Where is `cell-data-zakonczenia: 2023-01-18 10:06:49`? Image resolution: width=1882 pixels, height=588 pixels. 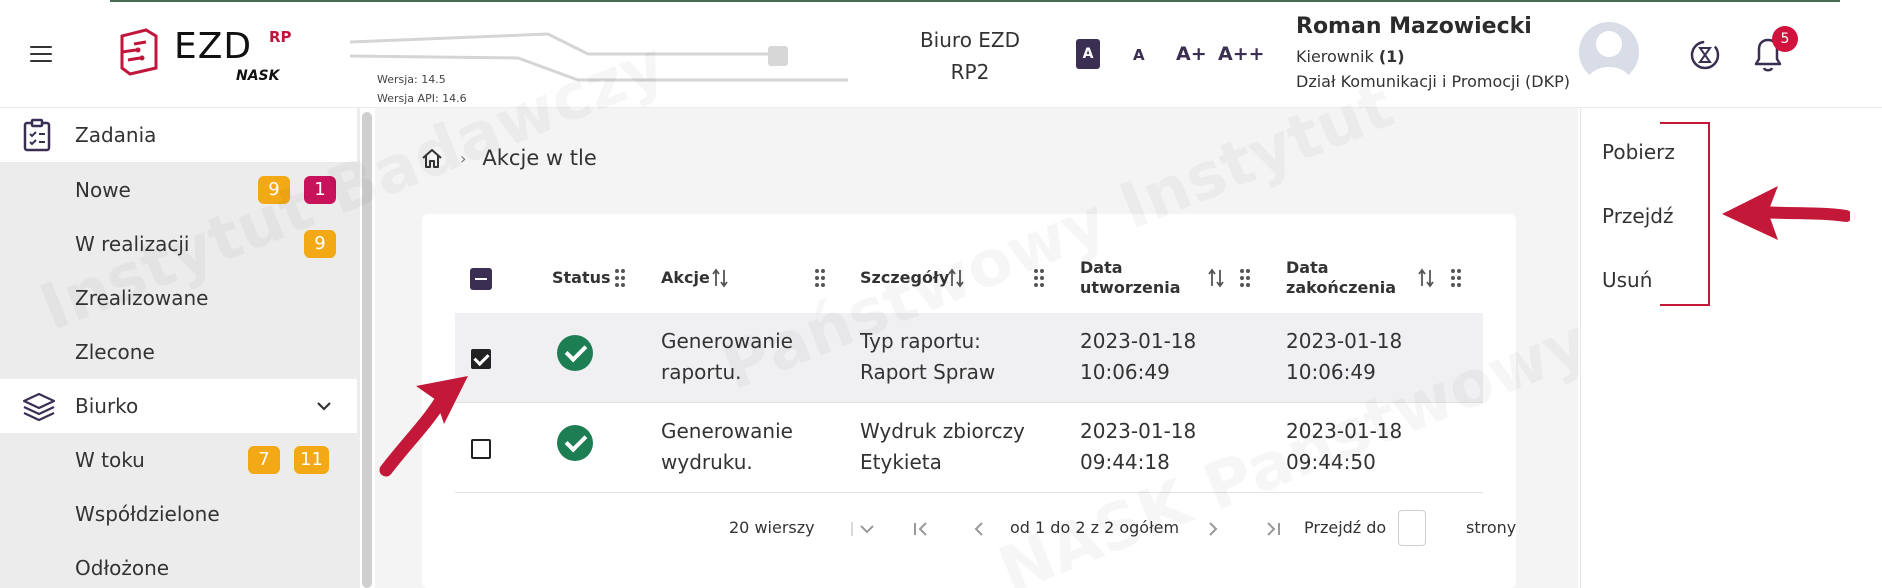 cell-data-zakonczenia: 2023-01-18 10:06:49 is located at coordinates (1344, 357).